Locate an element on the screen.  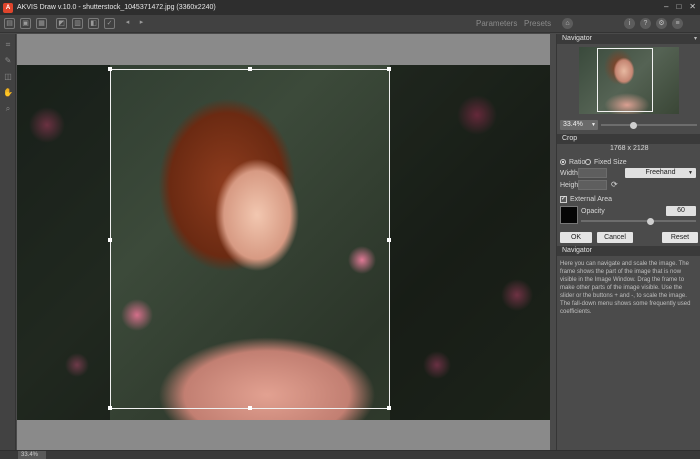
ratio-radio is located at coordinates (563, 162).